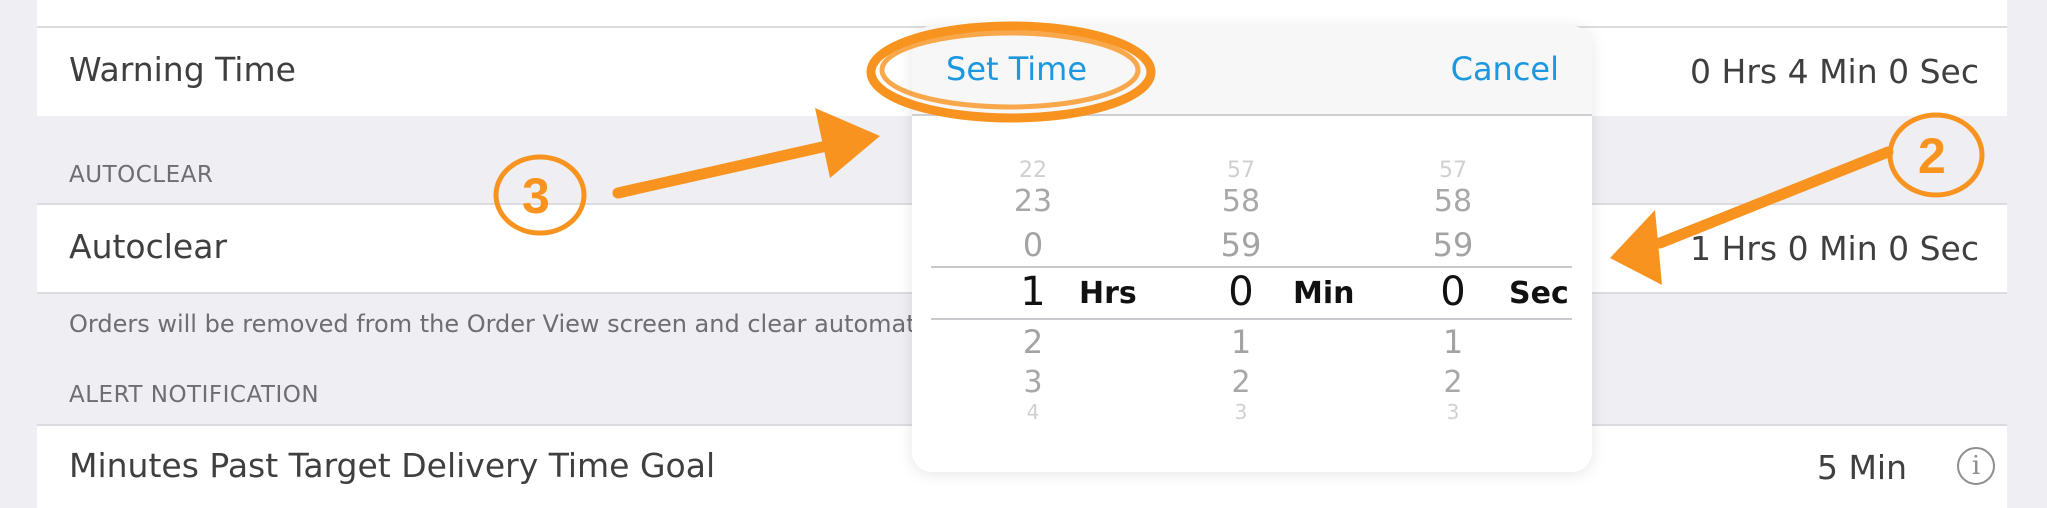  I want to click on autoclear-value: 1 Hrs 0 Min 0 Sec, so click(1834, 248).